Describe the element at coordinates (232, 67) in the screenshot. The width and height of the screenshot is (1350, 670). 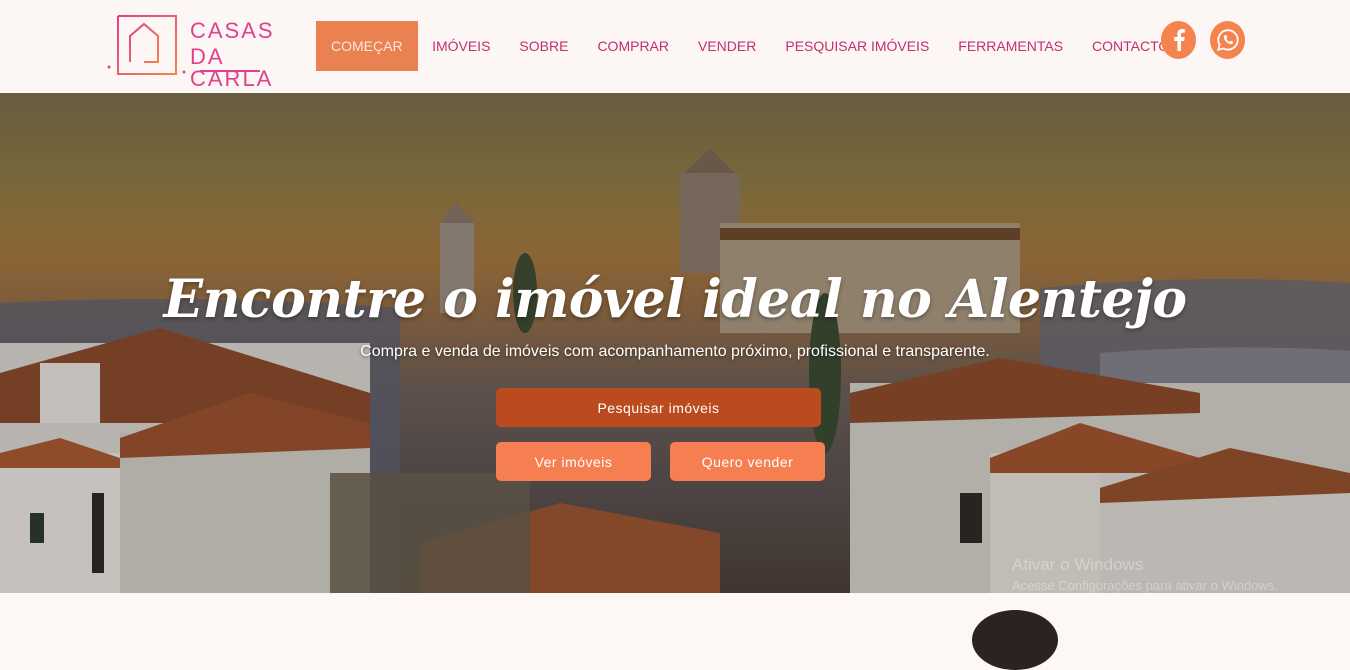
I see `logo-line2: DA CARLA` at that location.